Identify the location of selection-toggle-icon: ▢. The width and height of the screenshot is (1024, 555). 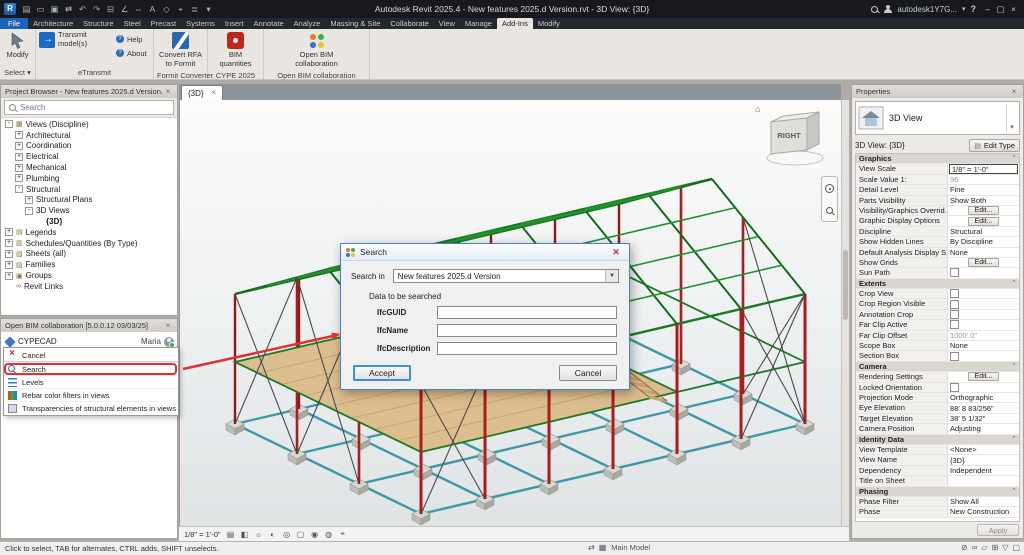
(1016, 547).